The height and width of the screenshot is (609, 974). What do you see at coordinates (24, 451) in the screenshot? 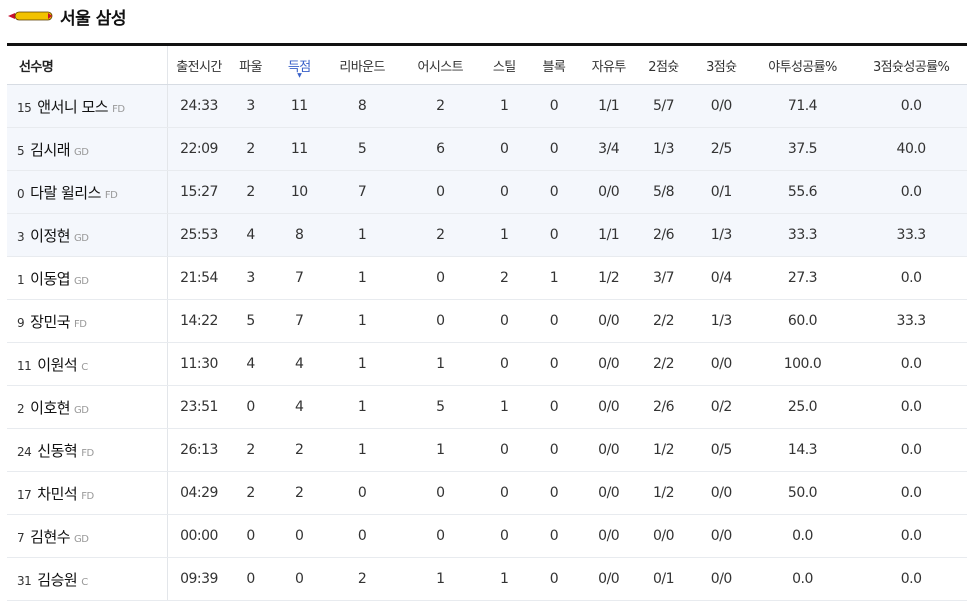
I see `jersey-number: 24` at bounding box center [24, 451].